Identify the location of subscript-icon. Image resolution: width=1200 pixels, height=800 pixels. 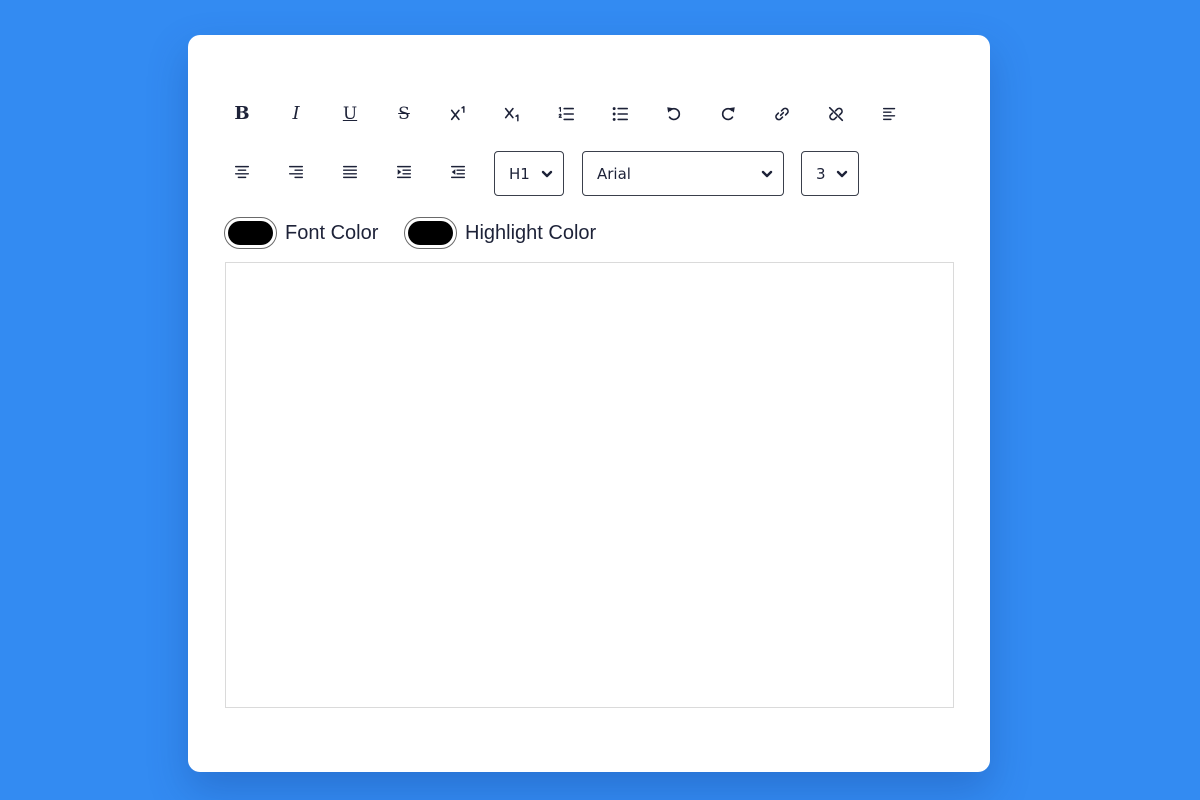
(511, 114).